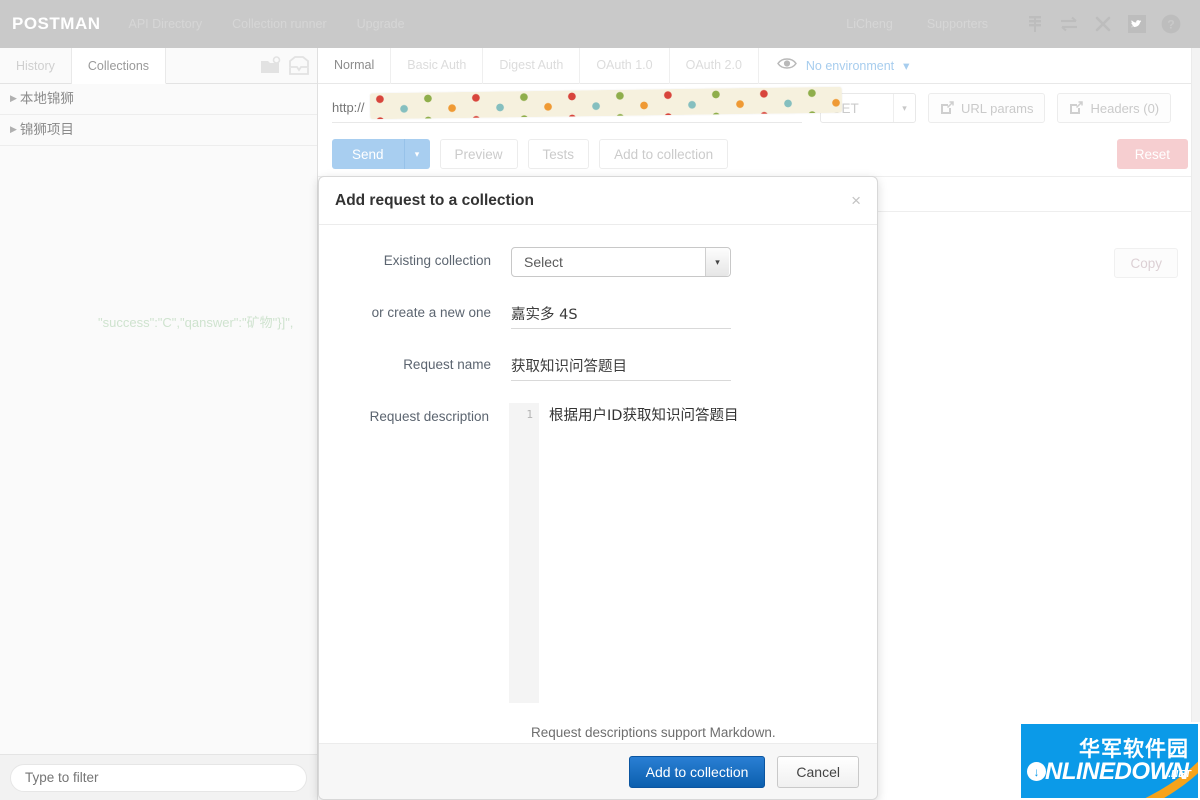  I want to click on field-request-name: Request name, so click(598, 366).